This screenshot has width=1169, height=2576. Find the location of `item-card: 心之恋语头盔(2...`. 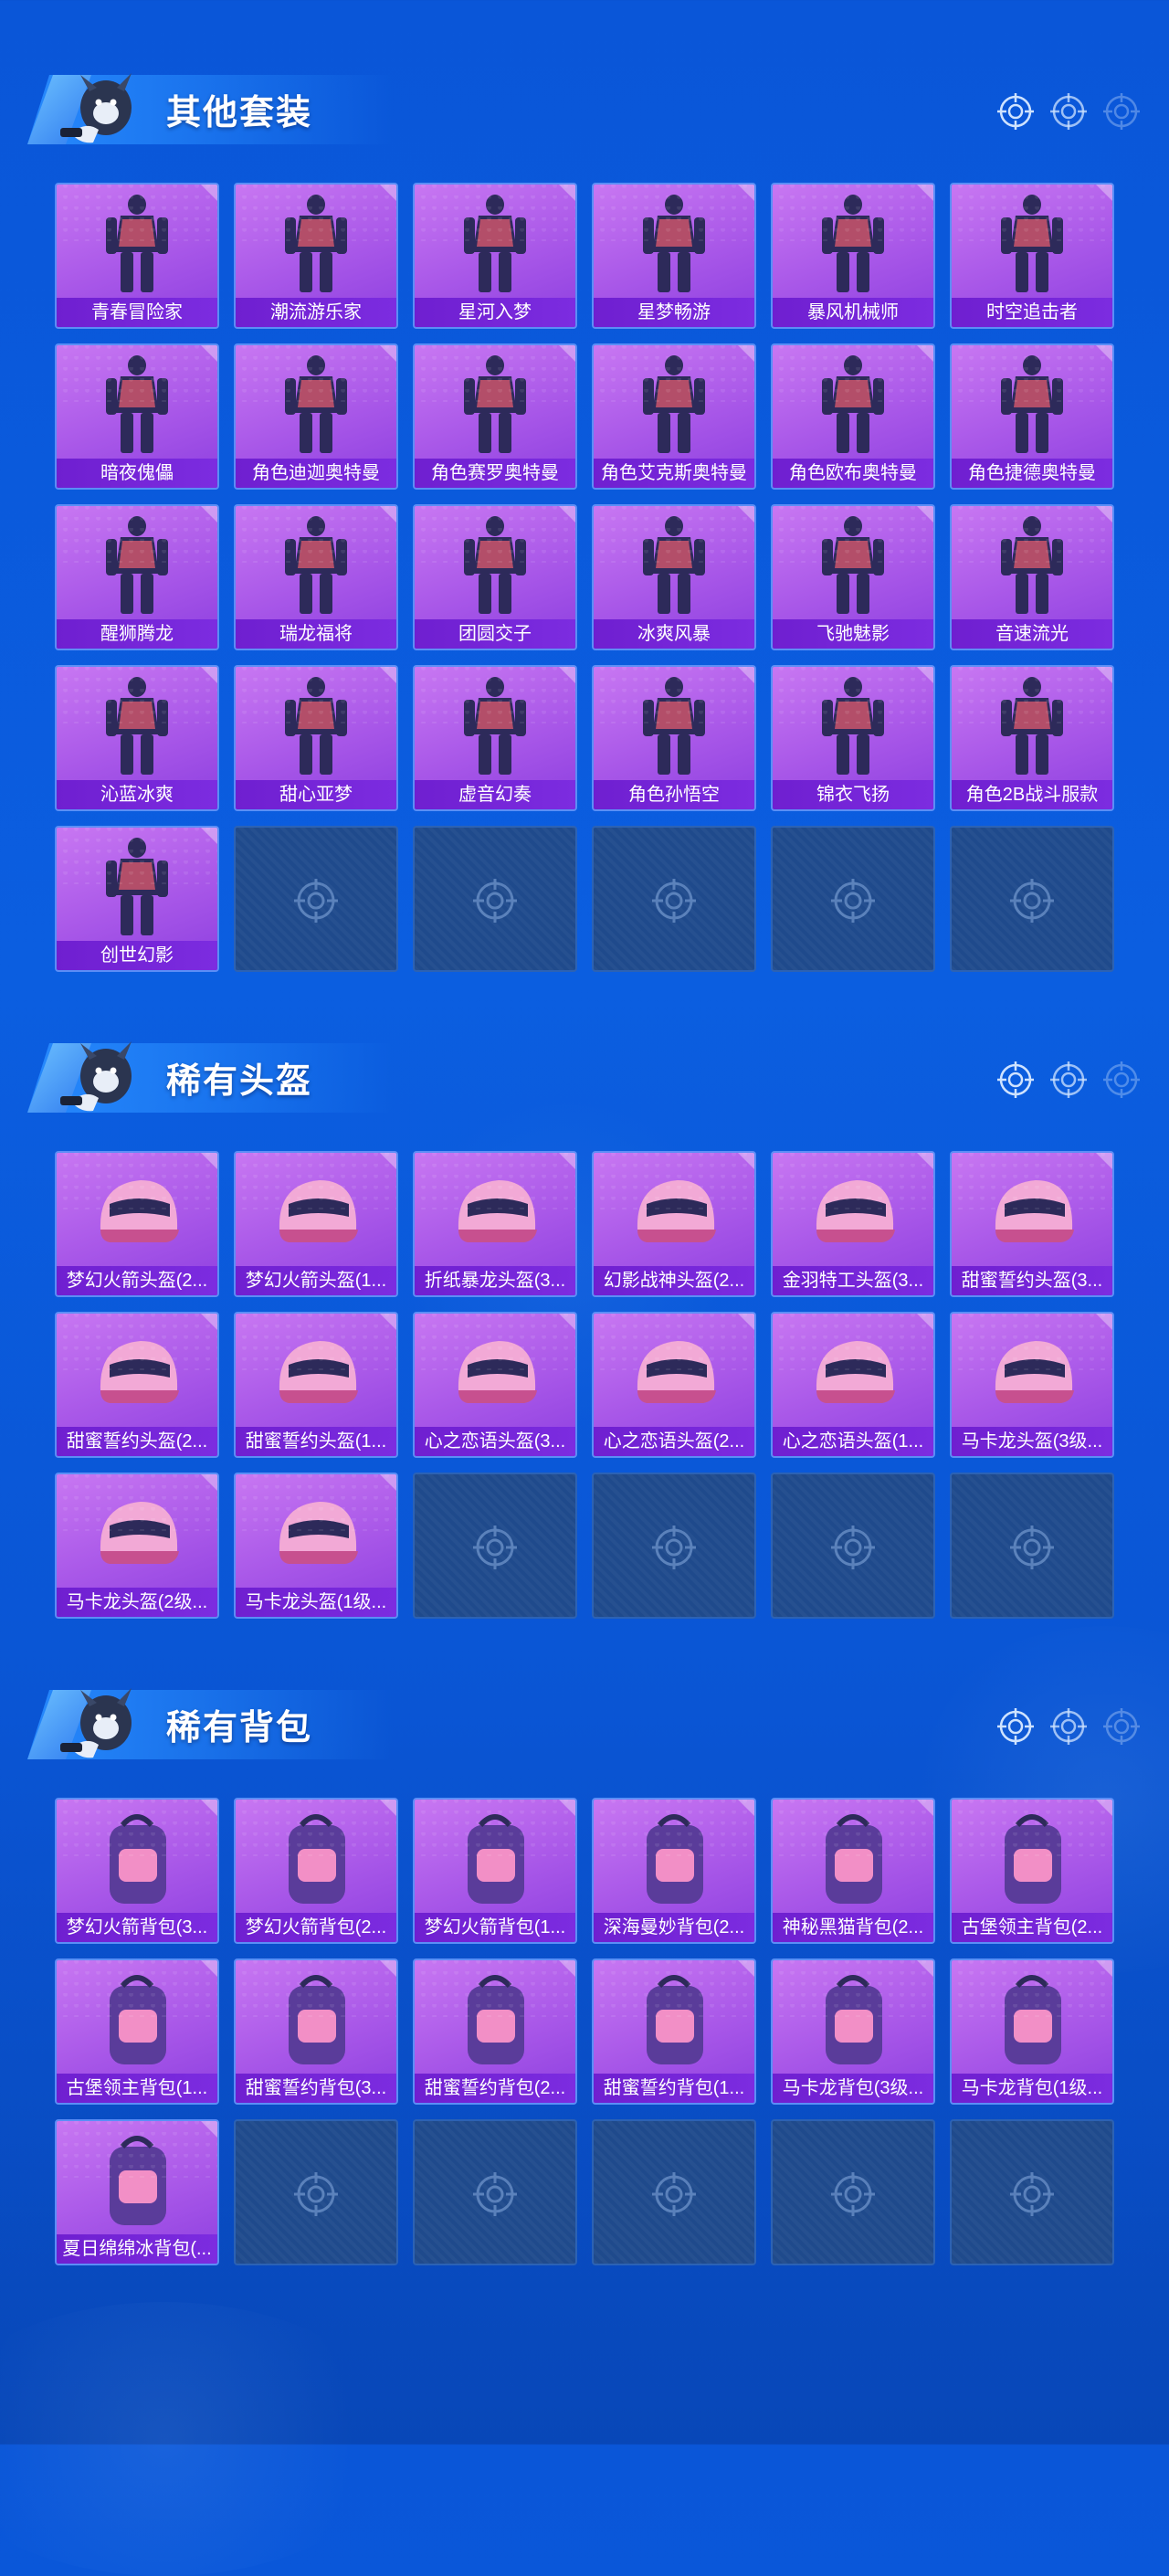

item-card: 心之恋语头盔(2... is located at coordinates (674, 1385).